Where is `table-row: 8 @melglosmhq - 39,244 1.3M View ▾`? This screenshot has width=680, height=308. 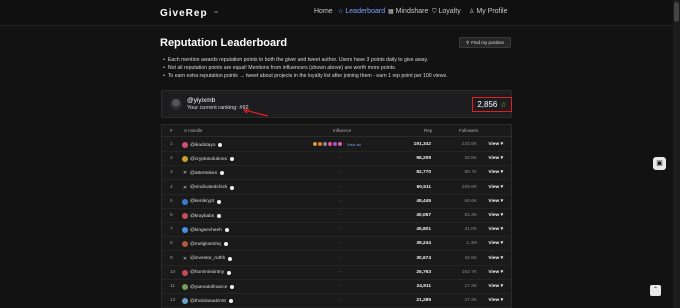
table-row: 8 @melglosmhq - 39,244 1.3M View ▾ is located at coordinates (336, 244).